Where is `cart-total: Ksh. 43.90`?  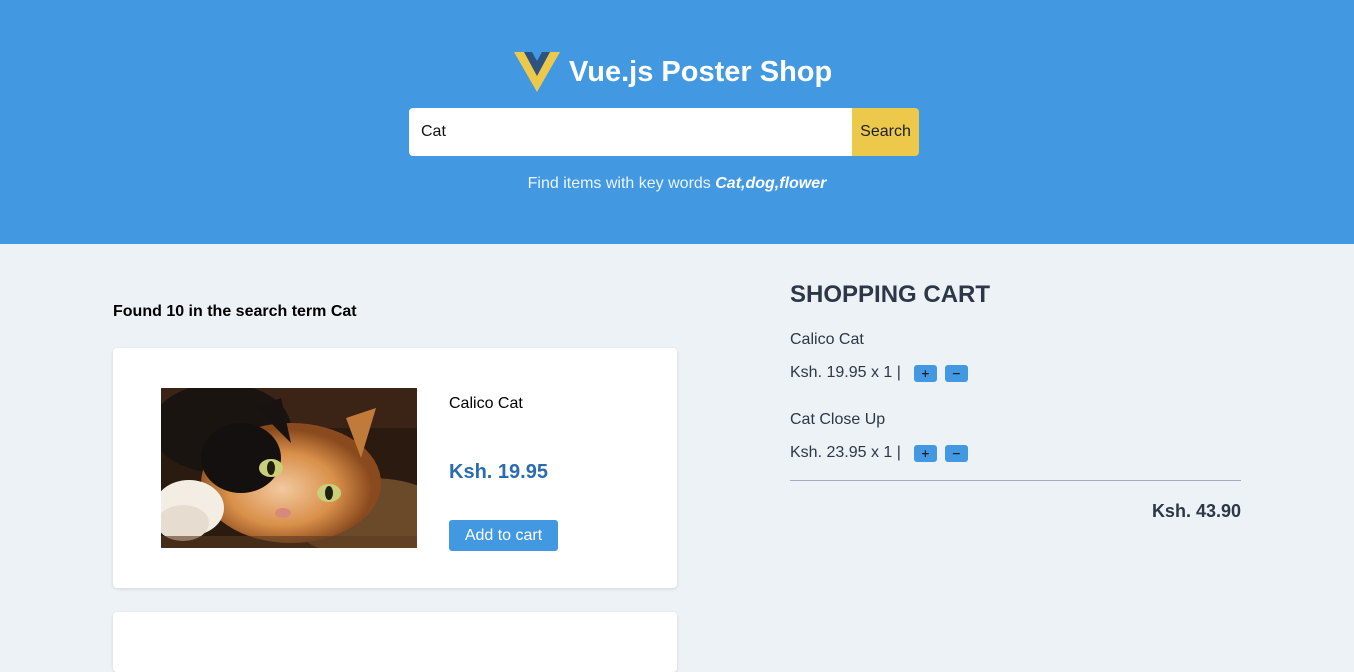 cart-total: Ksh. 43.90 is located at coordinates (1196, 511).